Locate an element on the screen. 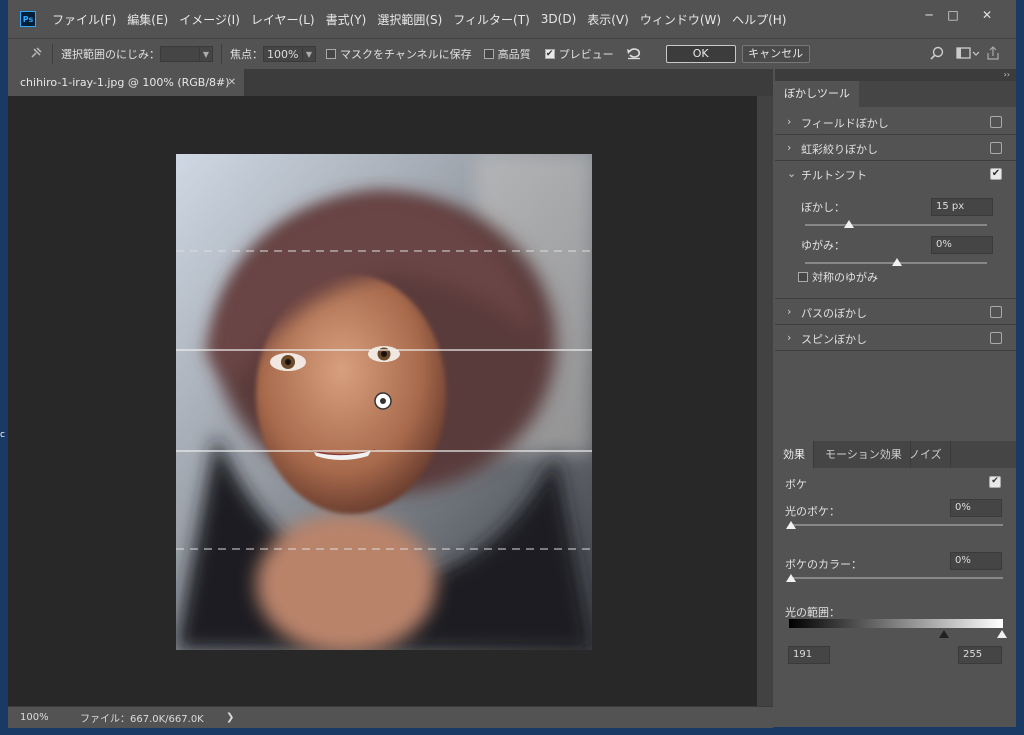 This screenshot has width=1024, height=735. symmetric-distortion-label: 対称のゆがみ is located at coordinates (845, 277).